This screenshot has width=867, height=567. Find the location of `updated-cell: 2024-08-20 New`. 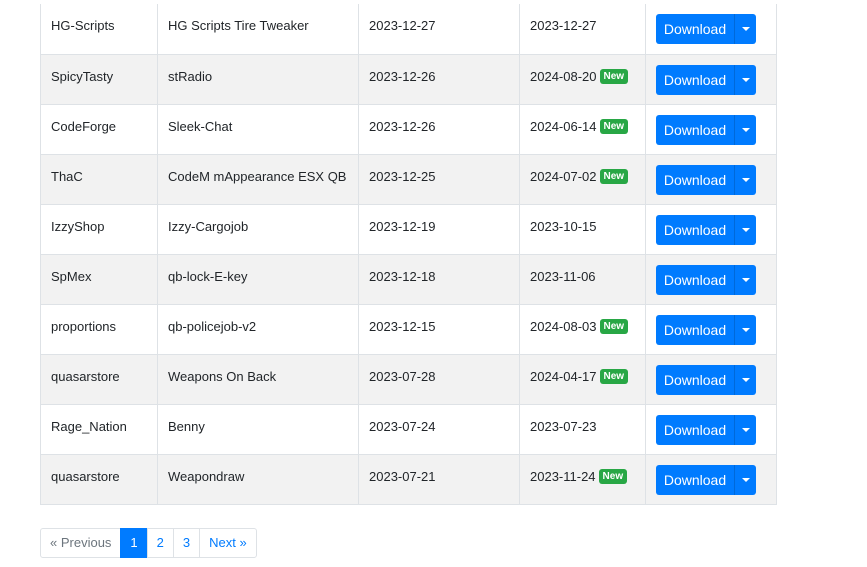

updated-cell: 2024-08-20 New is located at coordinates (582, 79).